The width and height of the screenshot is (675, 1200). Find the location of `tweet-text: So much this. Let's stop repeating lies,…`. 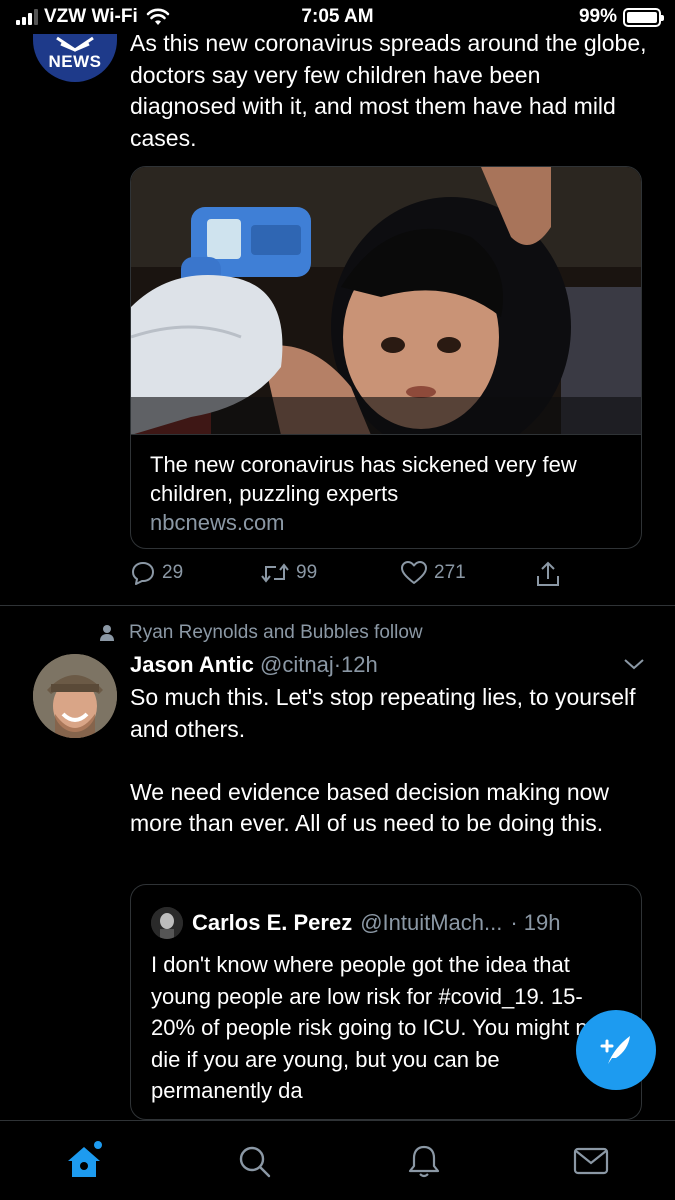

tweet-text: So much this. Let's stop repeating lies,… is located at coordinates (383, 760).